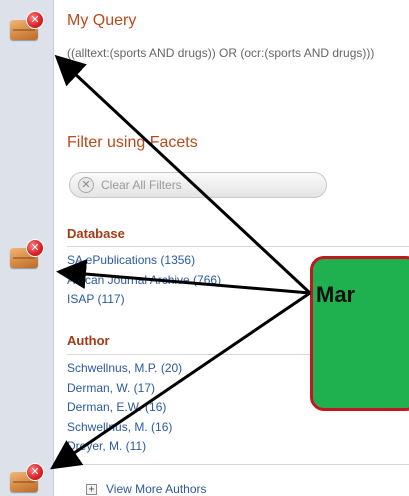  I want to click on remove-author-filter-button: ✕, so click(27, 479).